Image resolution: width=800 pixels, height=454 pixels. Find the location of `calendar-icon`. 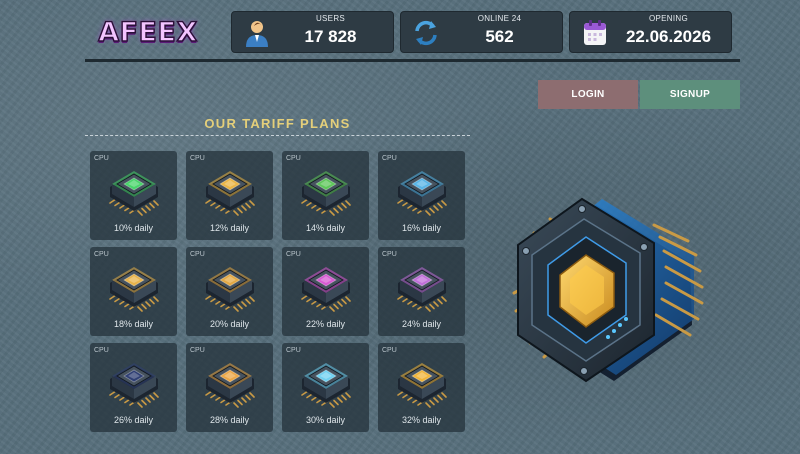

calendar-icon is located at coordinates (595, 32).